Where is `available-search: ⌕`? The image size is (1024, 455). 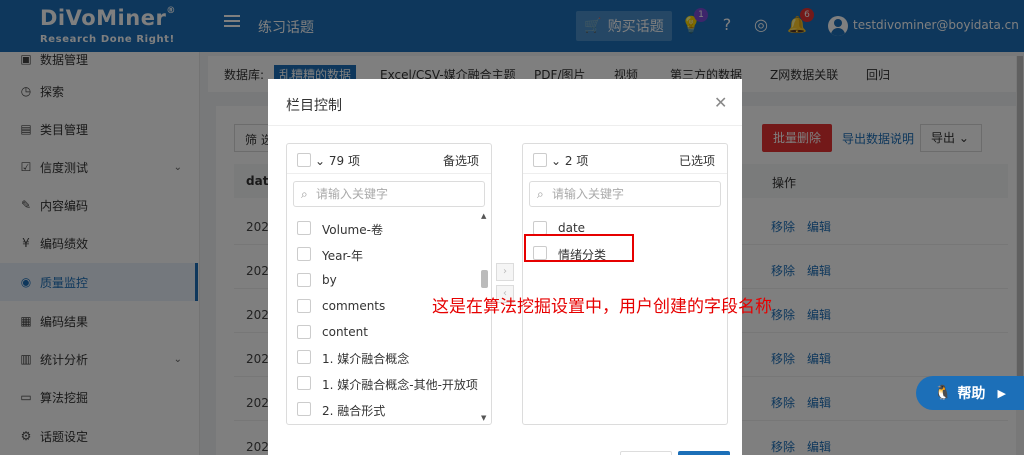 available-search: ⌕ is located at coordinates (389, 194).